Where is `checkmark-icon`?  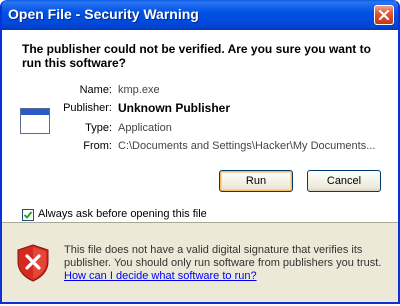 checkmark-icon is located at coordinates (28, 215).